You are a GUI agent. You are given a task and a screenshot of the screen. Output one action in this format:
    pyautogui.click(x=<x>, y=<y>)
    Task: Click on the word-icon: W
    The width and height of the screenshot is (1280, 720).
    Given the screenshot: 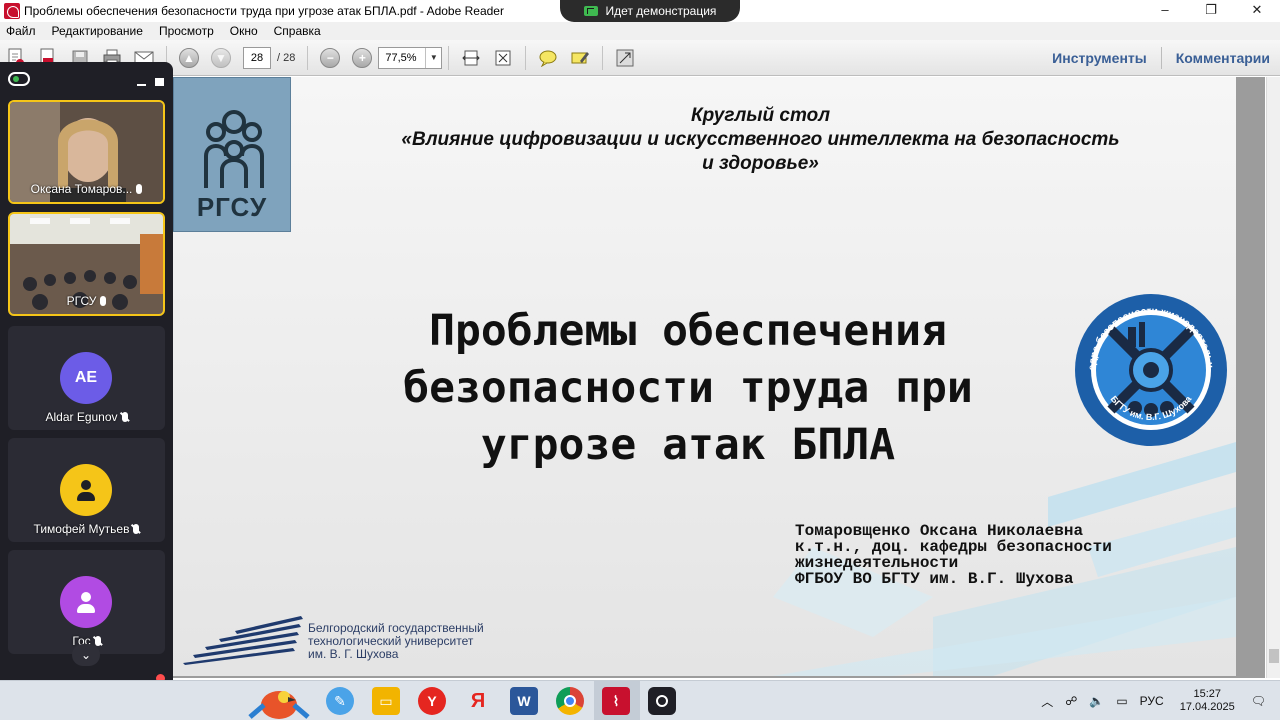 What is the action you would take?
    pyautogui.click(x=524, y=701)
    